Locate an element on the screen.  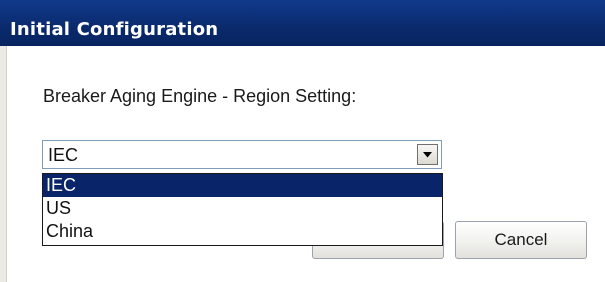
window-title: Initial Configuration is located at coordinates (114, 29).